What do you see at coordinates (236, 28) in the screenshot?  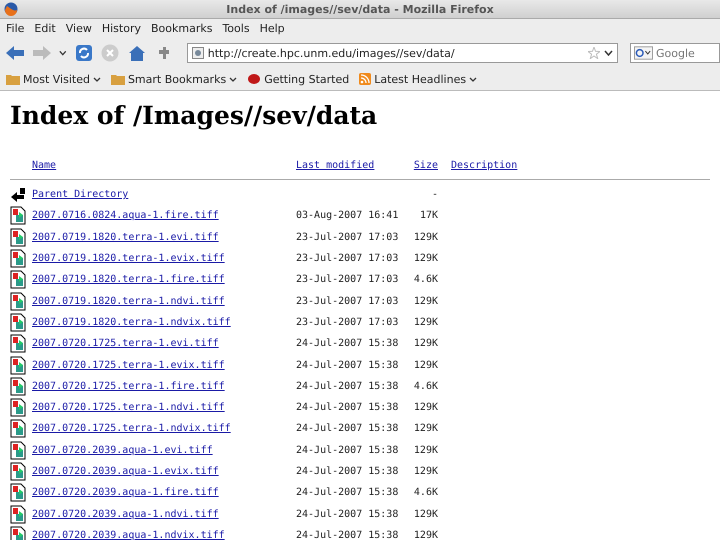 I see `menu-item: Tools` at bounding box center [236, 28].